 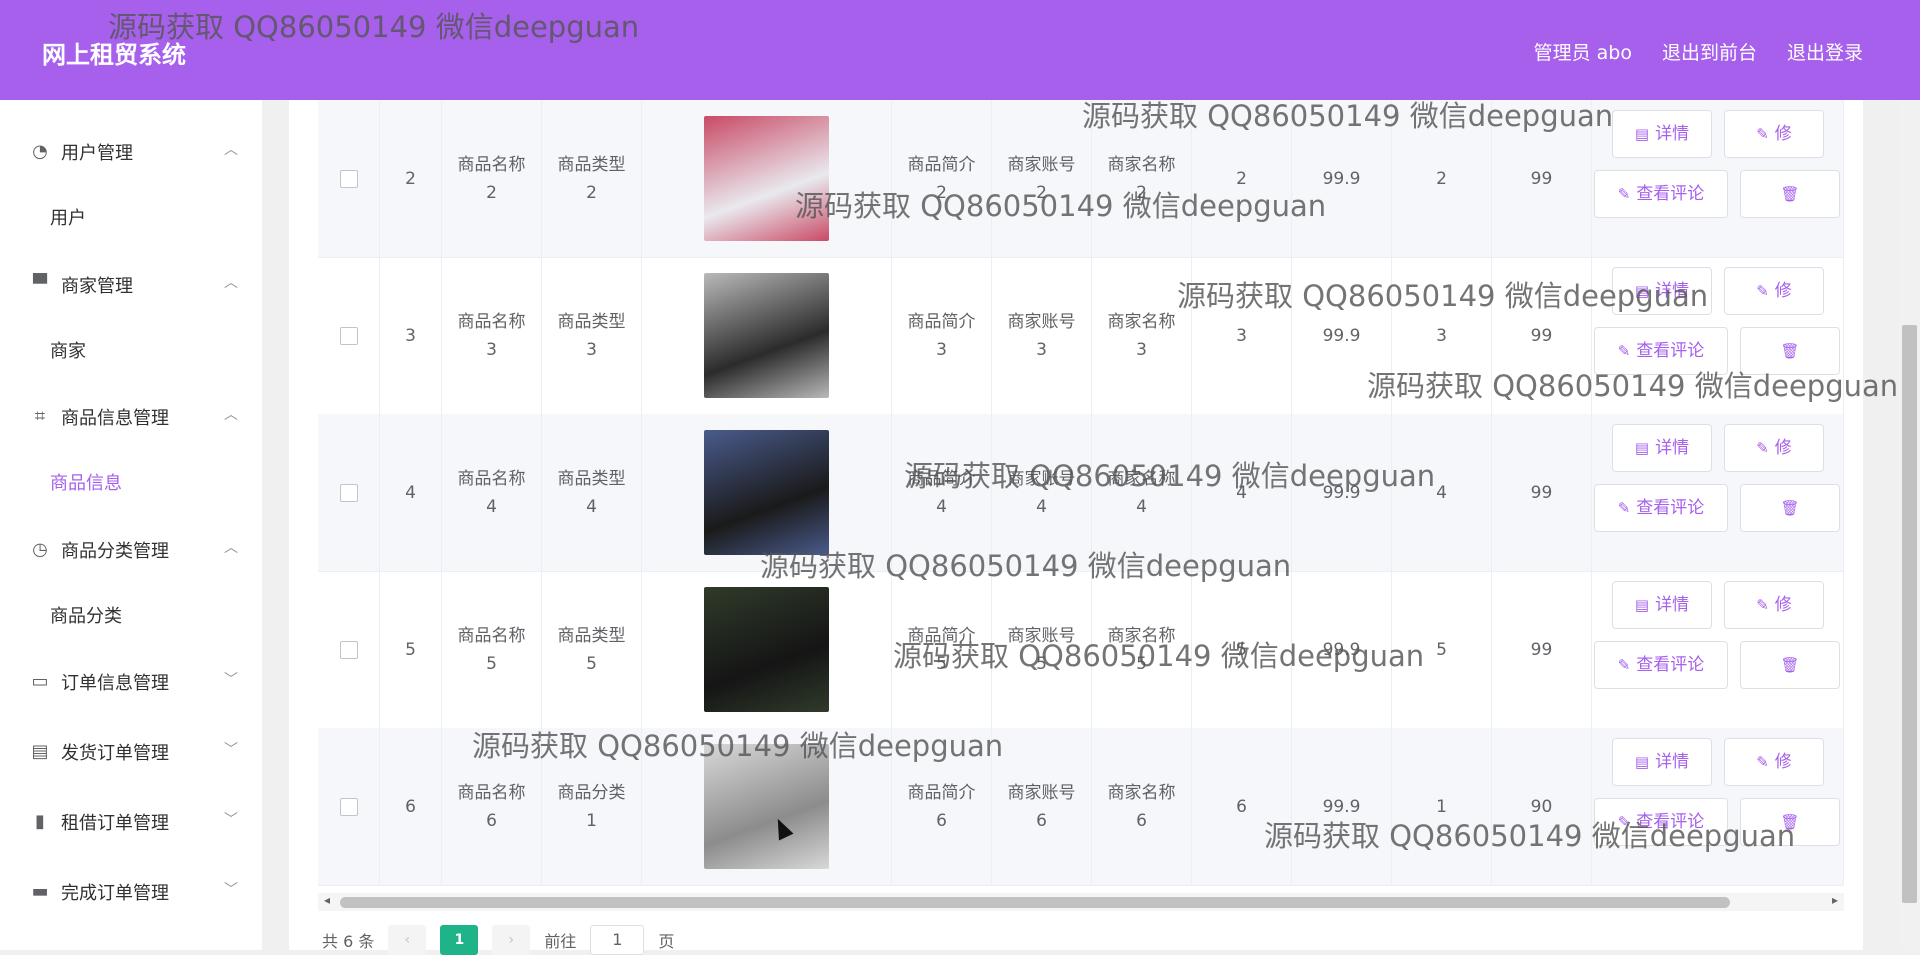 I want to click on cell-c1: 6, so click(x=1242, y=806).